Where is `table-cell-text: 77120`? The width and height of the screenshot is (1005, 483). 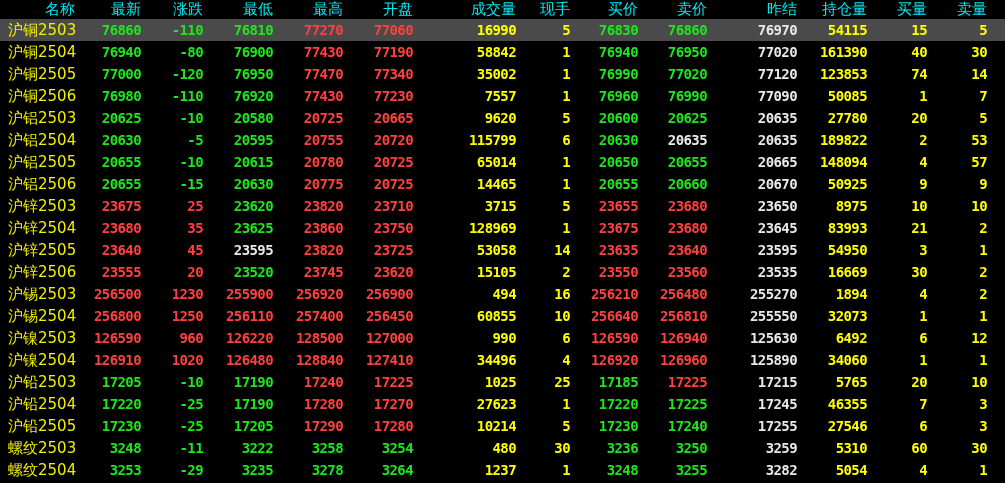
table-cell-text: 77120 is located at coordinates (777, 74).